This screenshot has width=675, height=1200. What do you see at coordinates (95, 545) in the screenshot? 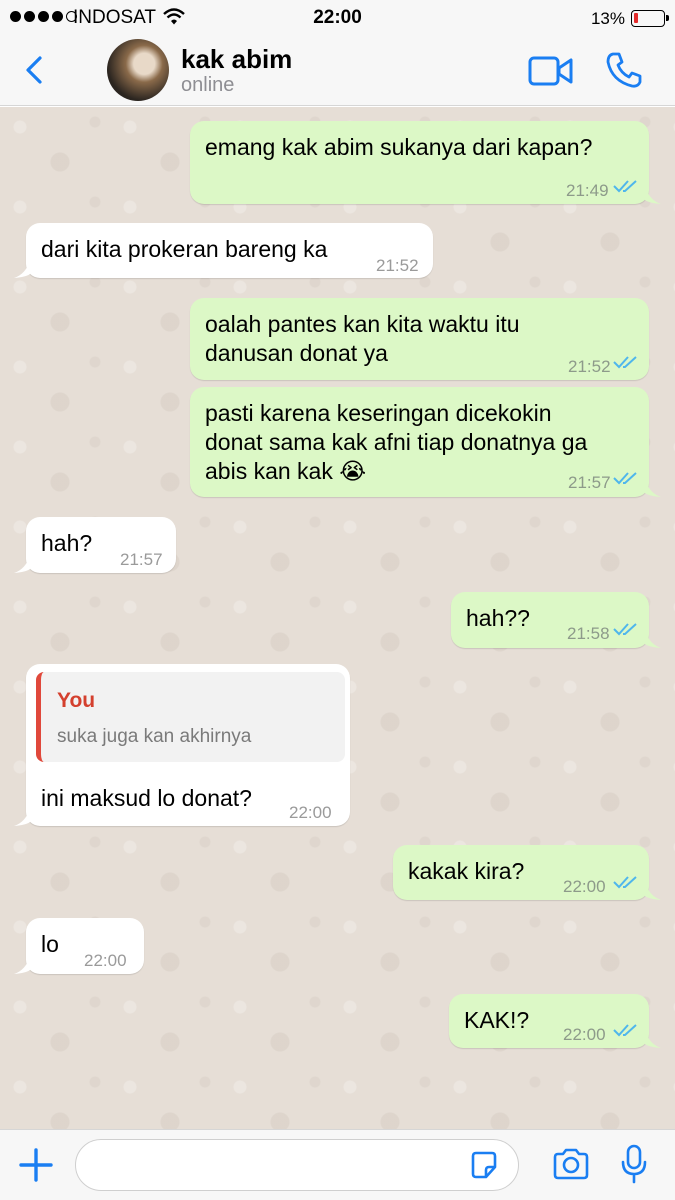
I see `message-bubble-incoming: hah? 21:57` at bounding box center [95, 545].